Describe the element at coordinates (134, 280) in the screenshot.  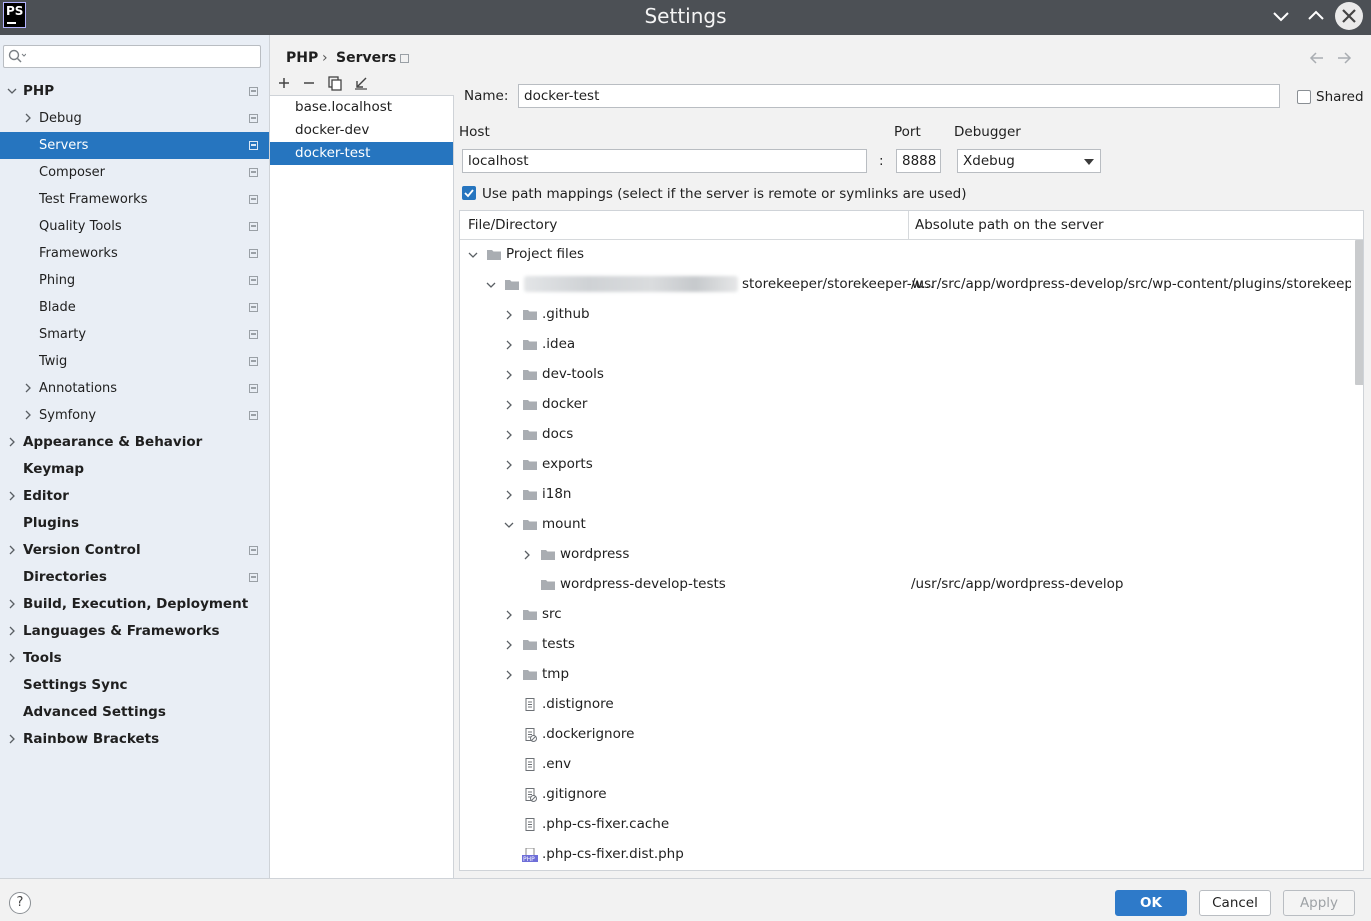
I see `sidebar-item-phing: Phing` at that location.